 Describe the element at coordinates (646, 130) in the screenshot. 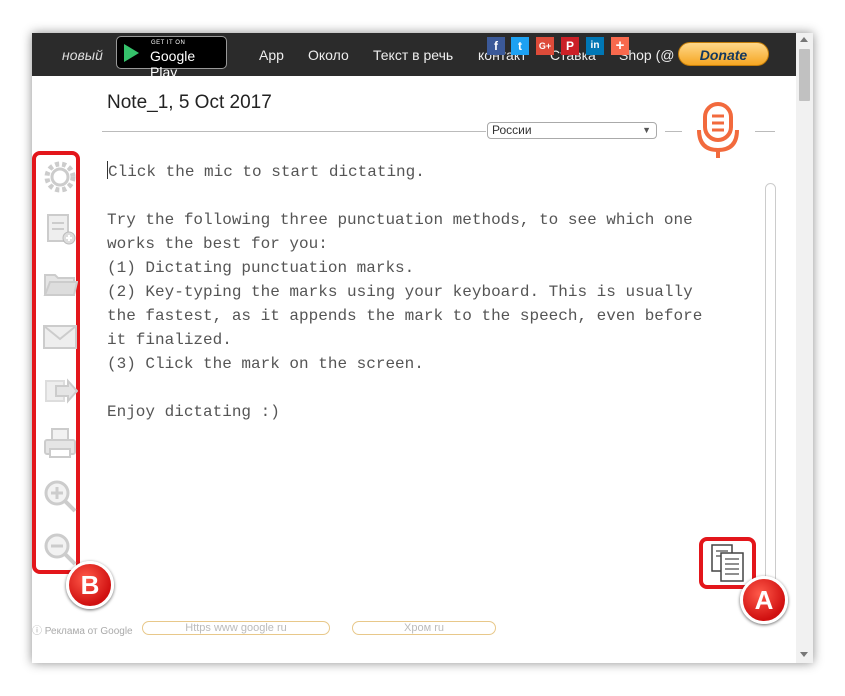

I see `dropdown-arrow-icon: ▼` at that location.